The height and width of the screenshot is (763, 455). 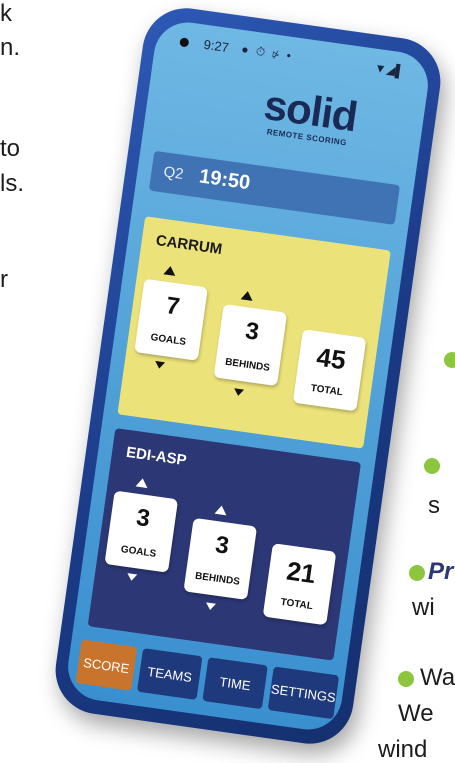 I want to click on tab-score: SCORE, so click(x=106, y=665).